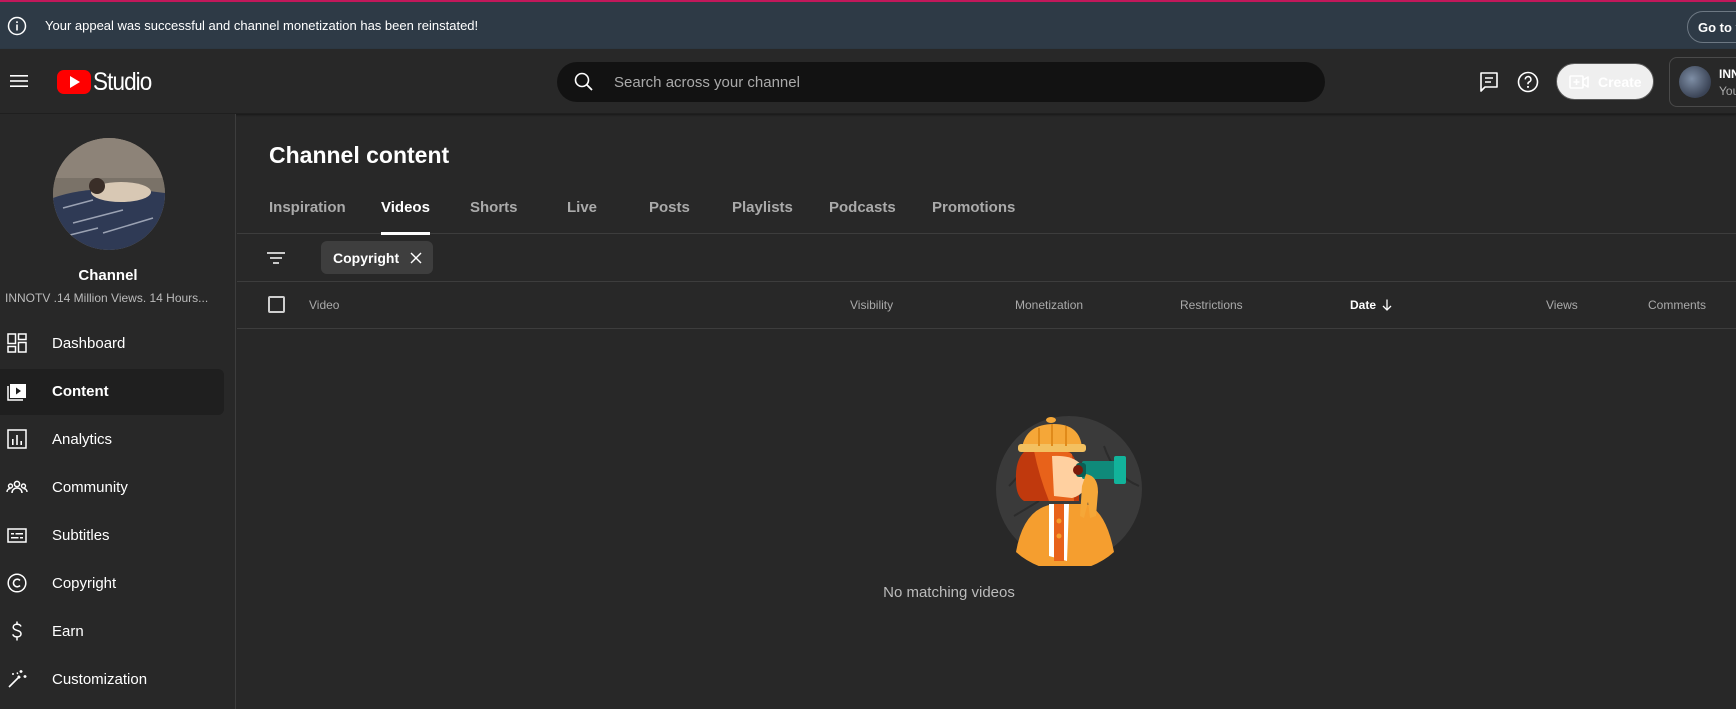 The image size is (1736, 709). What do you see at coordinates (80, 391) in the screenshot?
I see `sidebar-item-label: Content` at bounding box center [80, 391].